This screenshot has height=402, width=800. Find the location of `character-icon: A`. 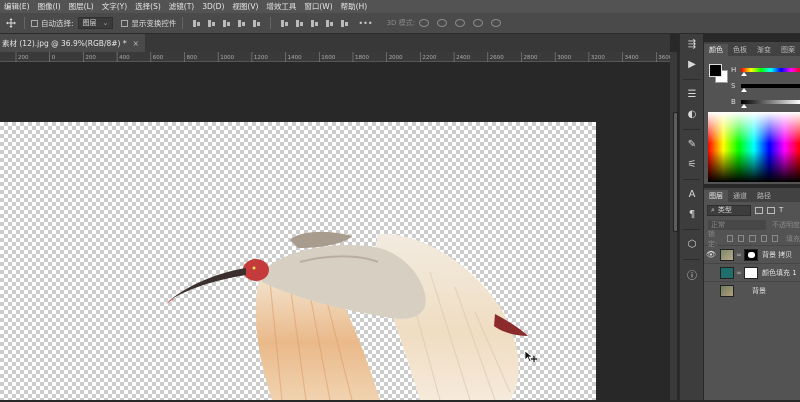

character-icon: A is located at coordinates (692, 194).